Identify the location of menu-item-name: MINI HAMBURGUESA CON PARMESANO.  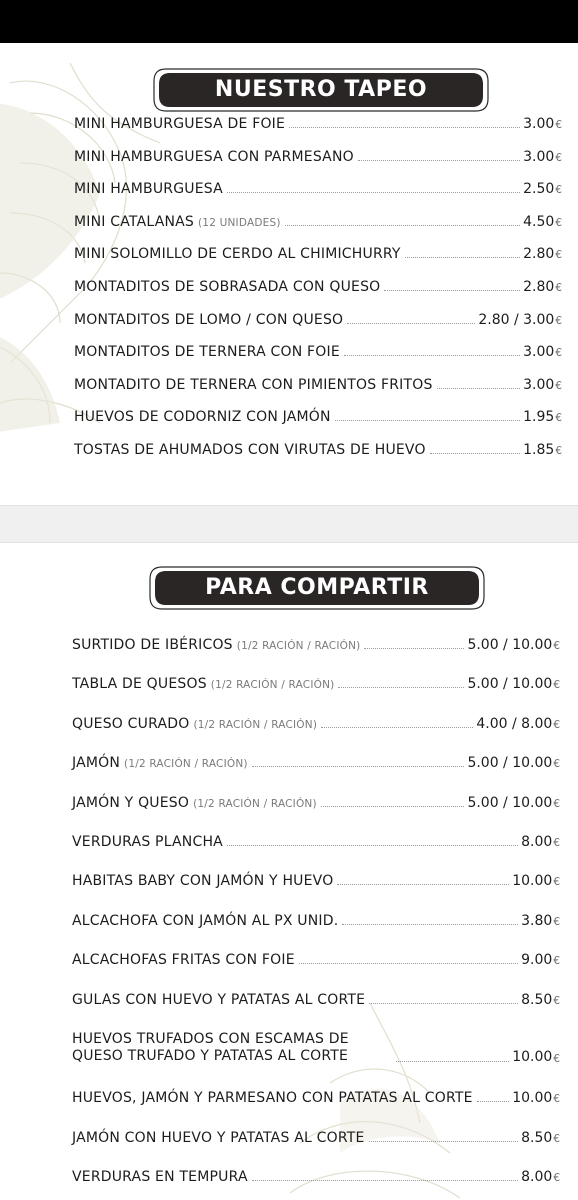
(214, 156).